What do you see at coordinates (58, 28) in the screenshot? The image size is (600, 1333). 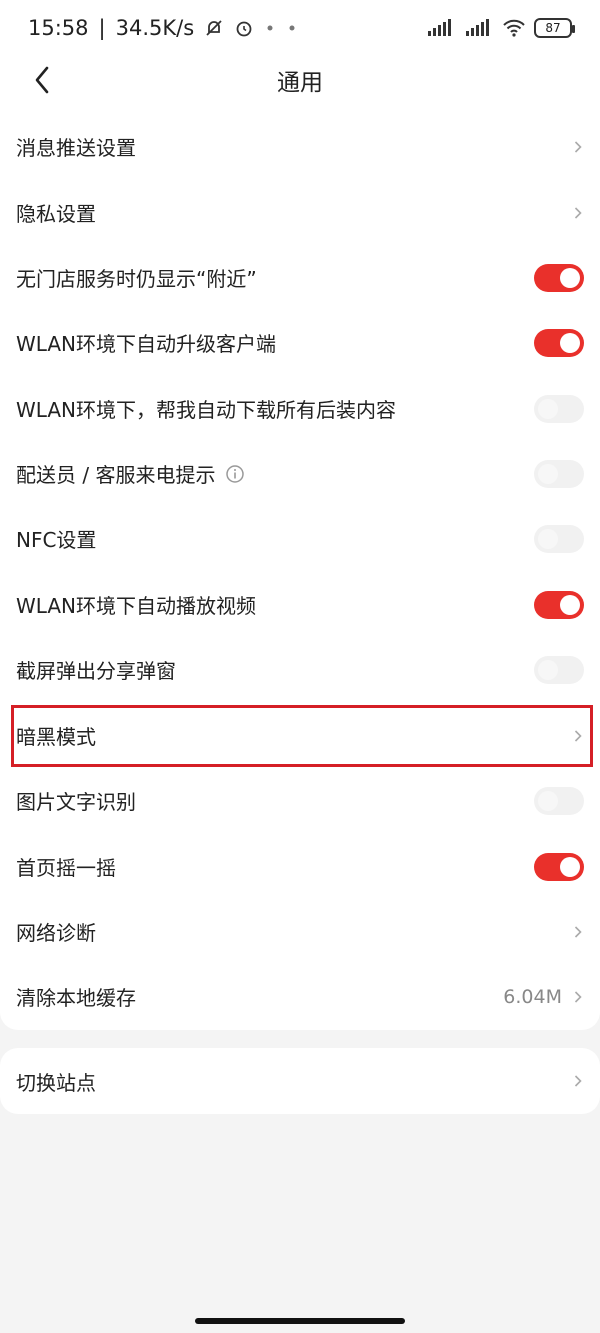 I see `status-time: 15:58` at bounding box center [58, 28].